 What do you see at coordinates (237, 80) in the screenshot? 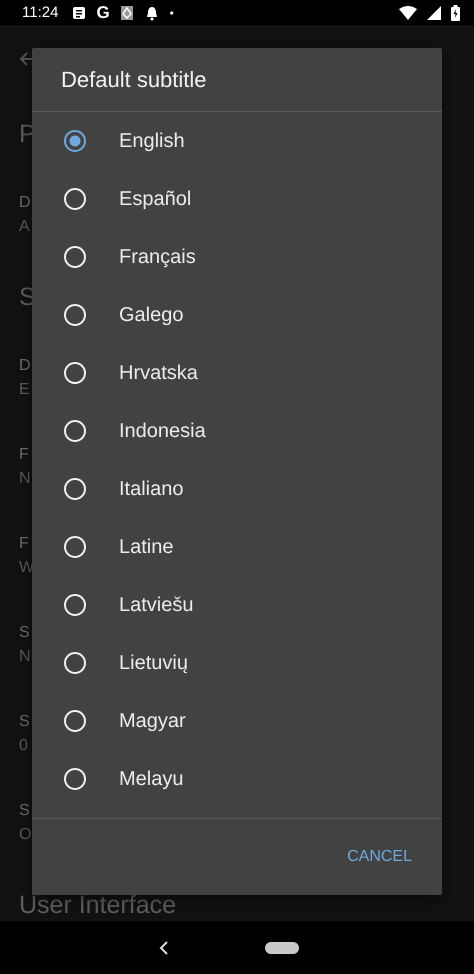
I see `dialog-title: Default subtitle` at bounding box center [237, 80].